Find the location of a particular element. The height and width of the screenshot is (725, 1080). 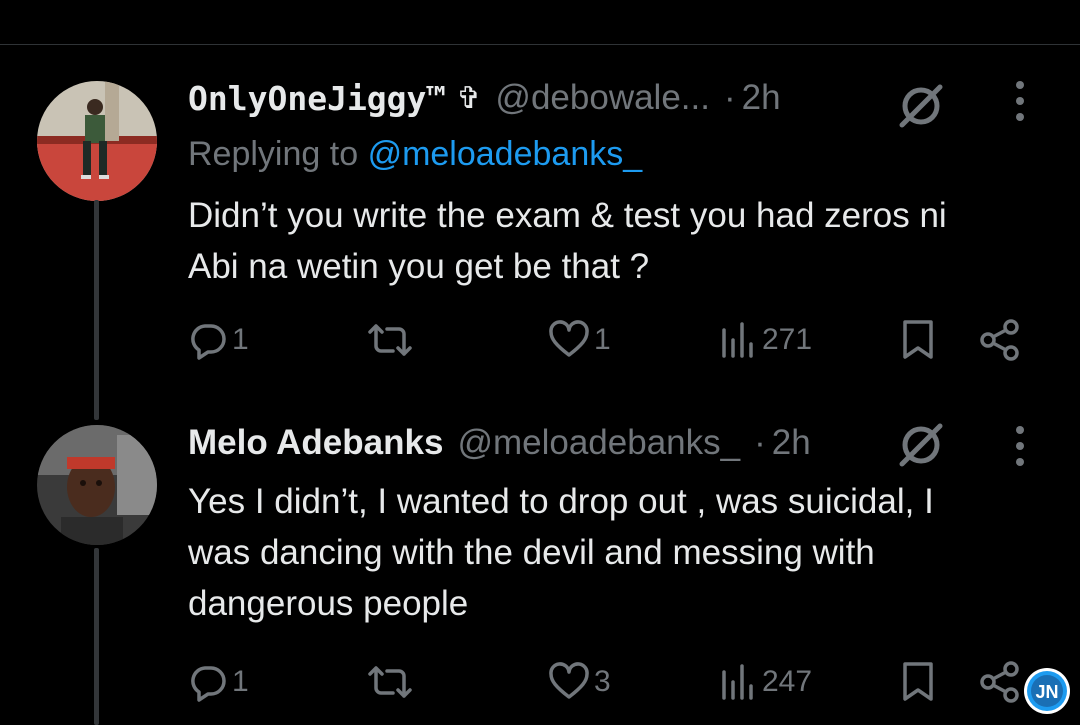

watermark-text: JN is located at coordinates (1046, 692).